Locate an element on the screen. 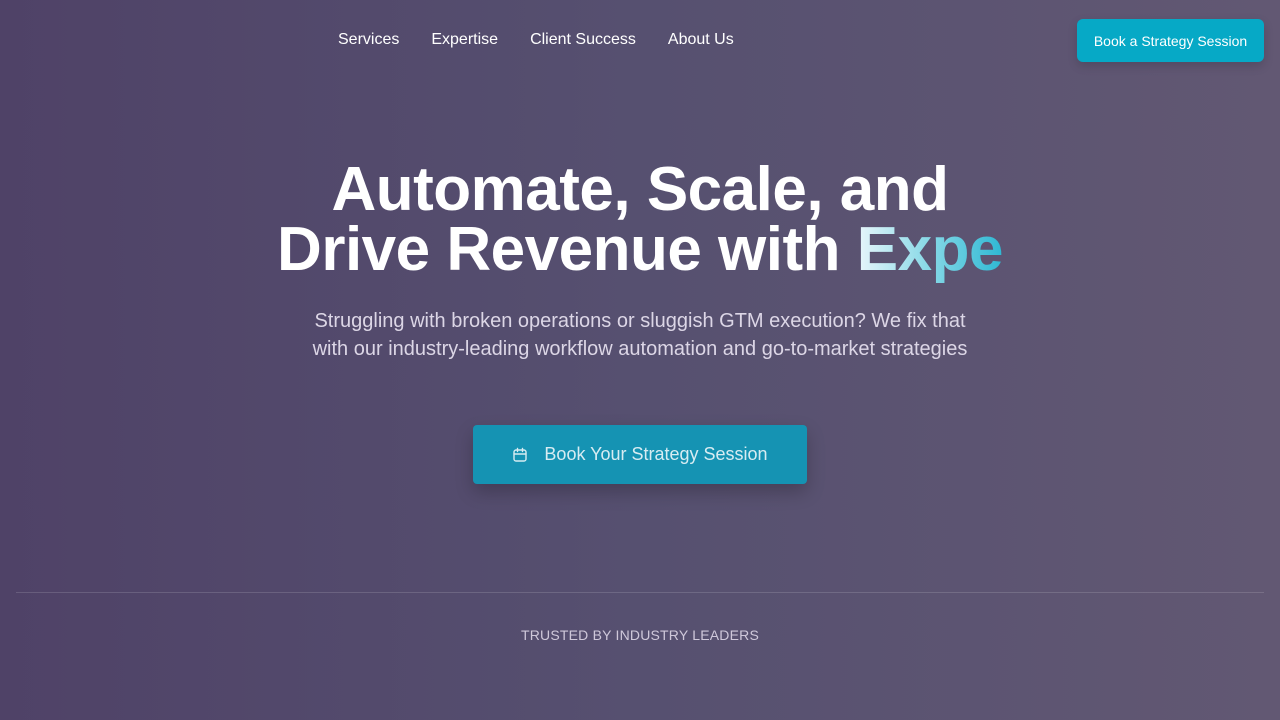 Image resolution: width=1280 pixels, height=720 pixels. nav-link-about-us: About Us is located at coordinates (701, 40).